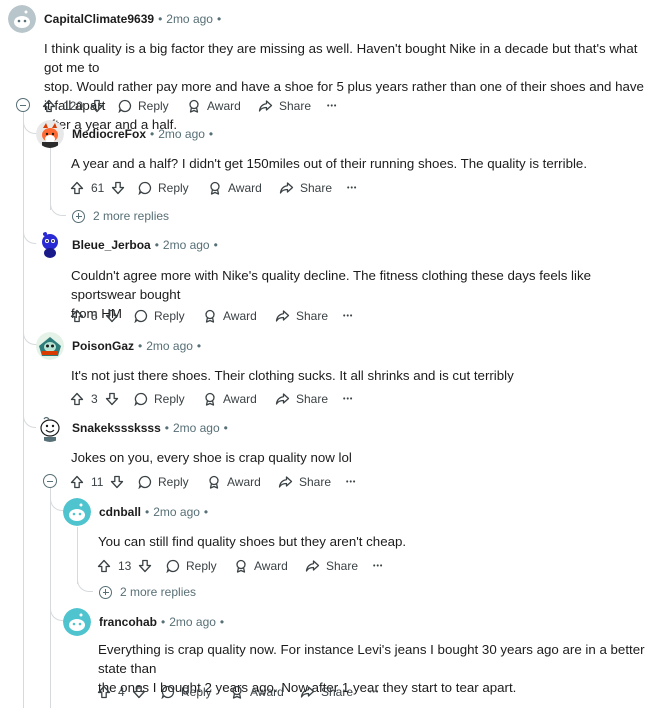 The image size is (660, 708). I want to click on vote-count: 120, so click(73, 106).